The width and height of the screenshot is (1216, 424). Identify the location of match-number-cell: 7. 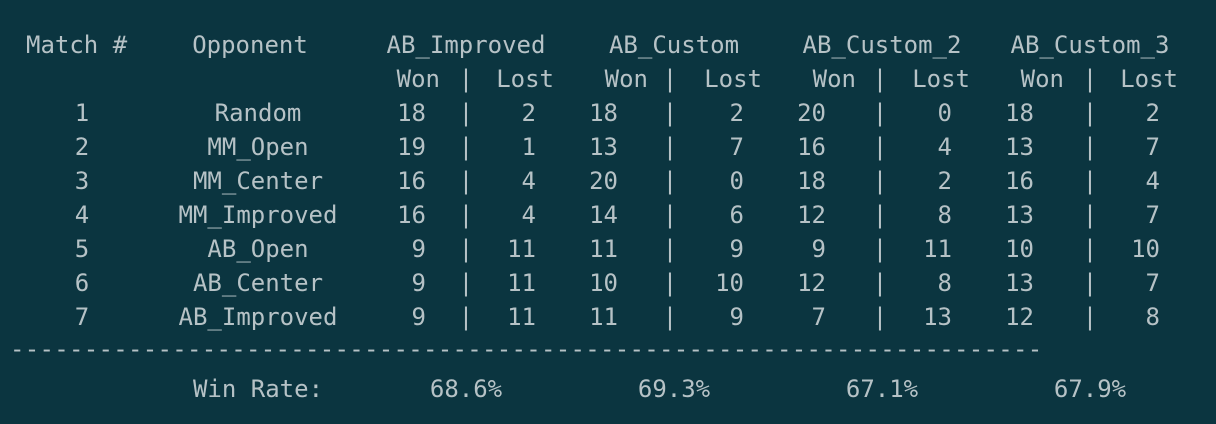
(82, 317).